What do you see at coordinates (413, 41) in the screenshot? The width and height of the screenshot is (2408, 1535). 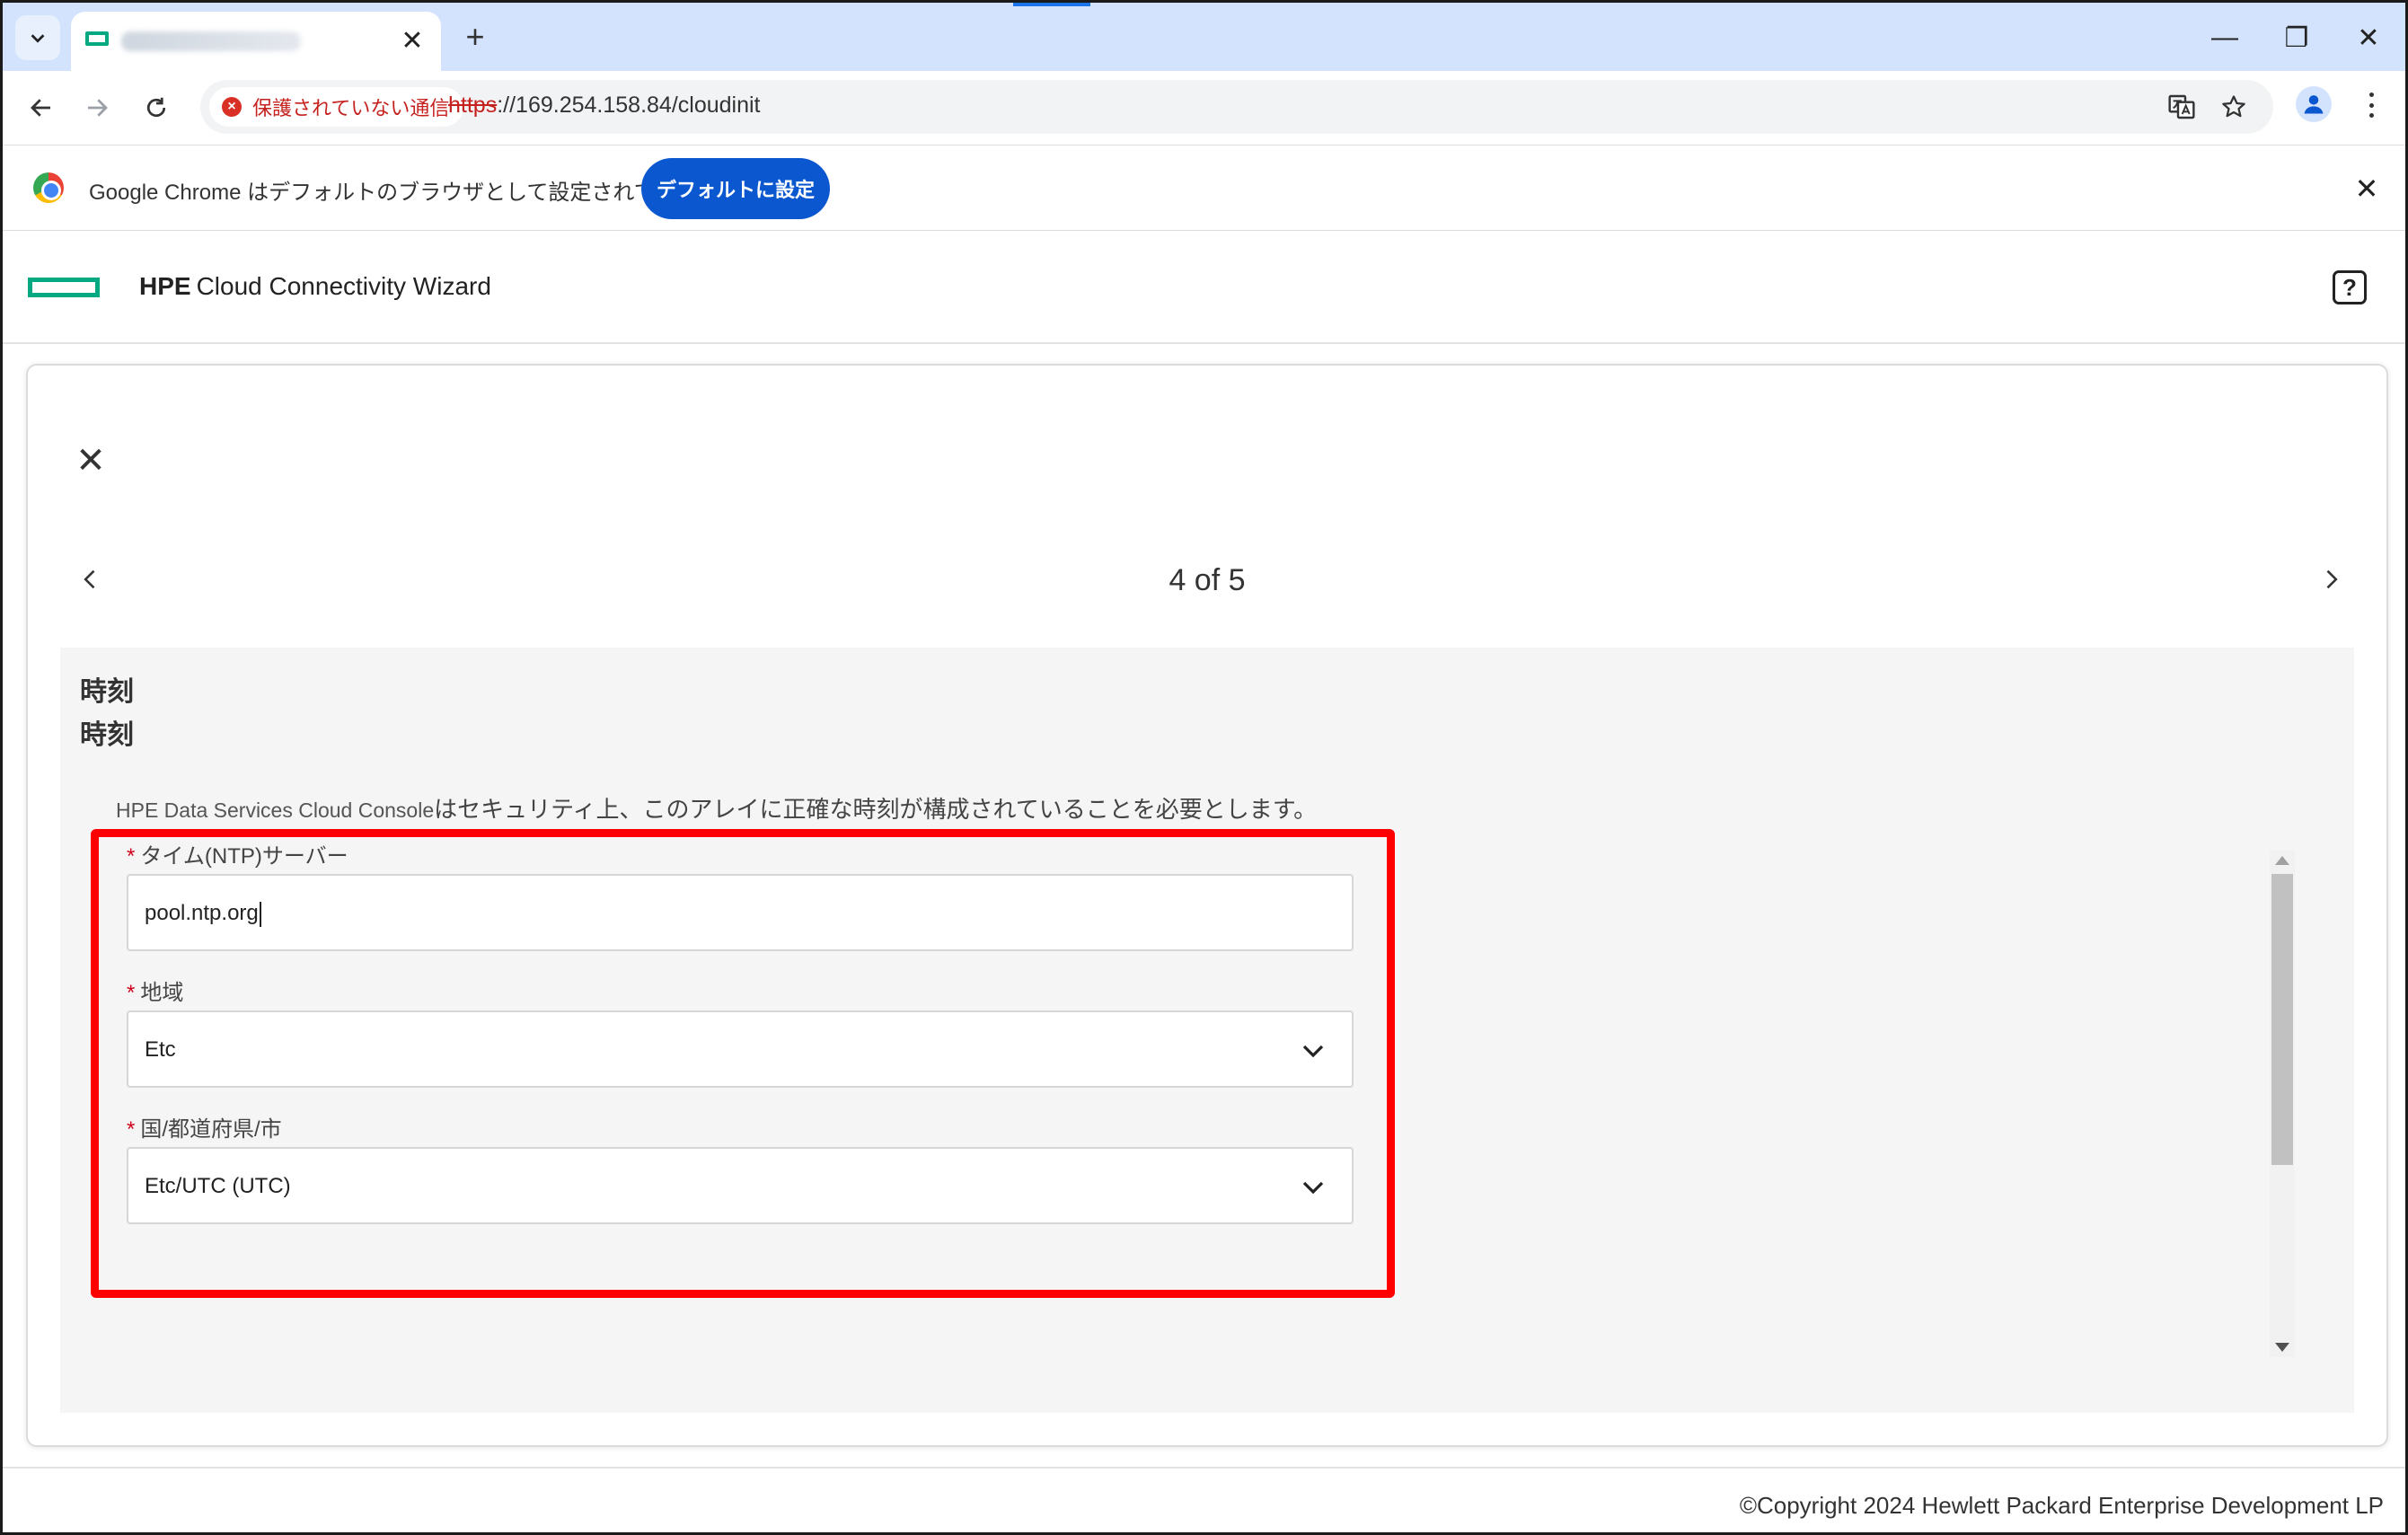 I see `tab-close-icon: ✕` at bounding box center [413, 41].